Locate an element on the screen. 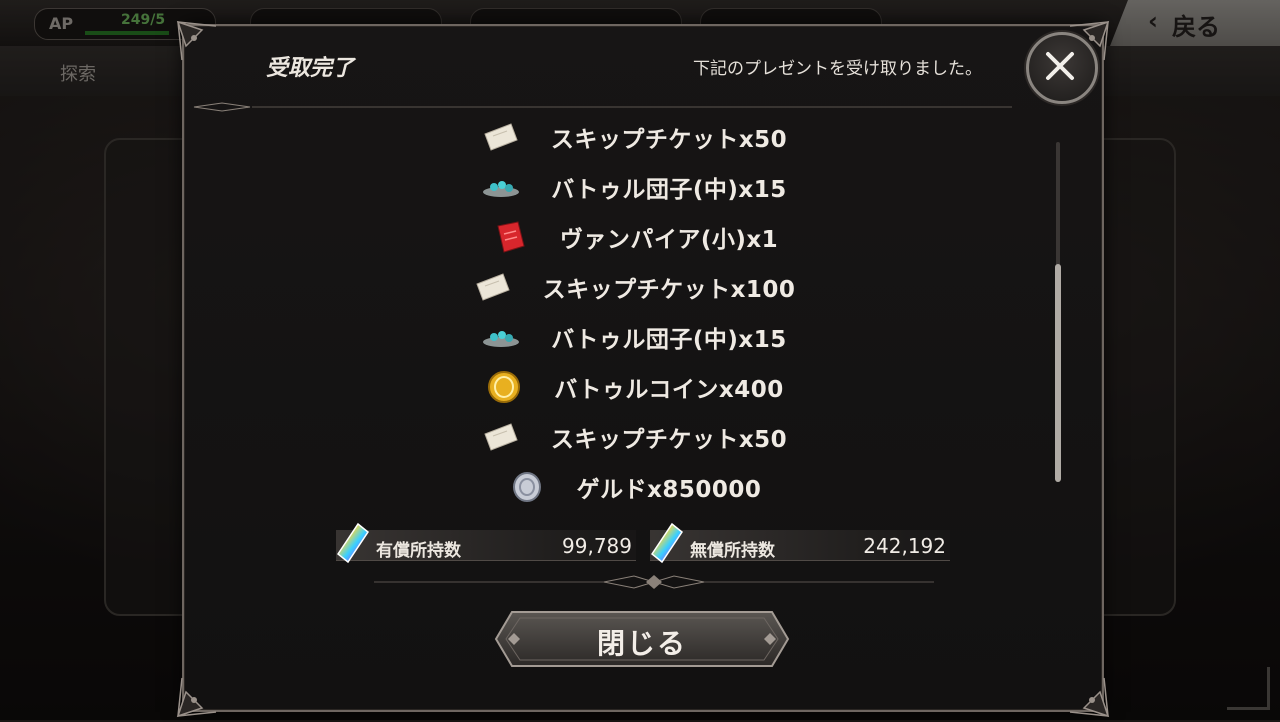 This screenshot has width=1280, height=722. geld-coin-icon is located at coordinates (527, 487).